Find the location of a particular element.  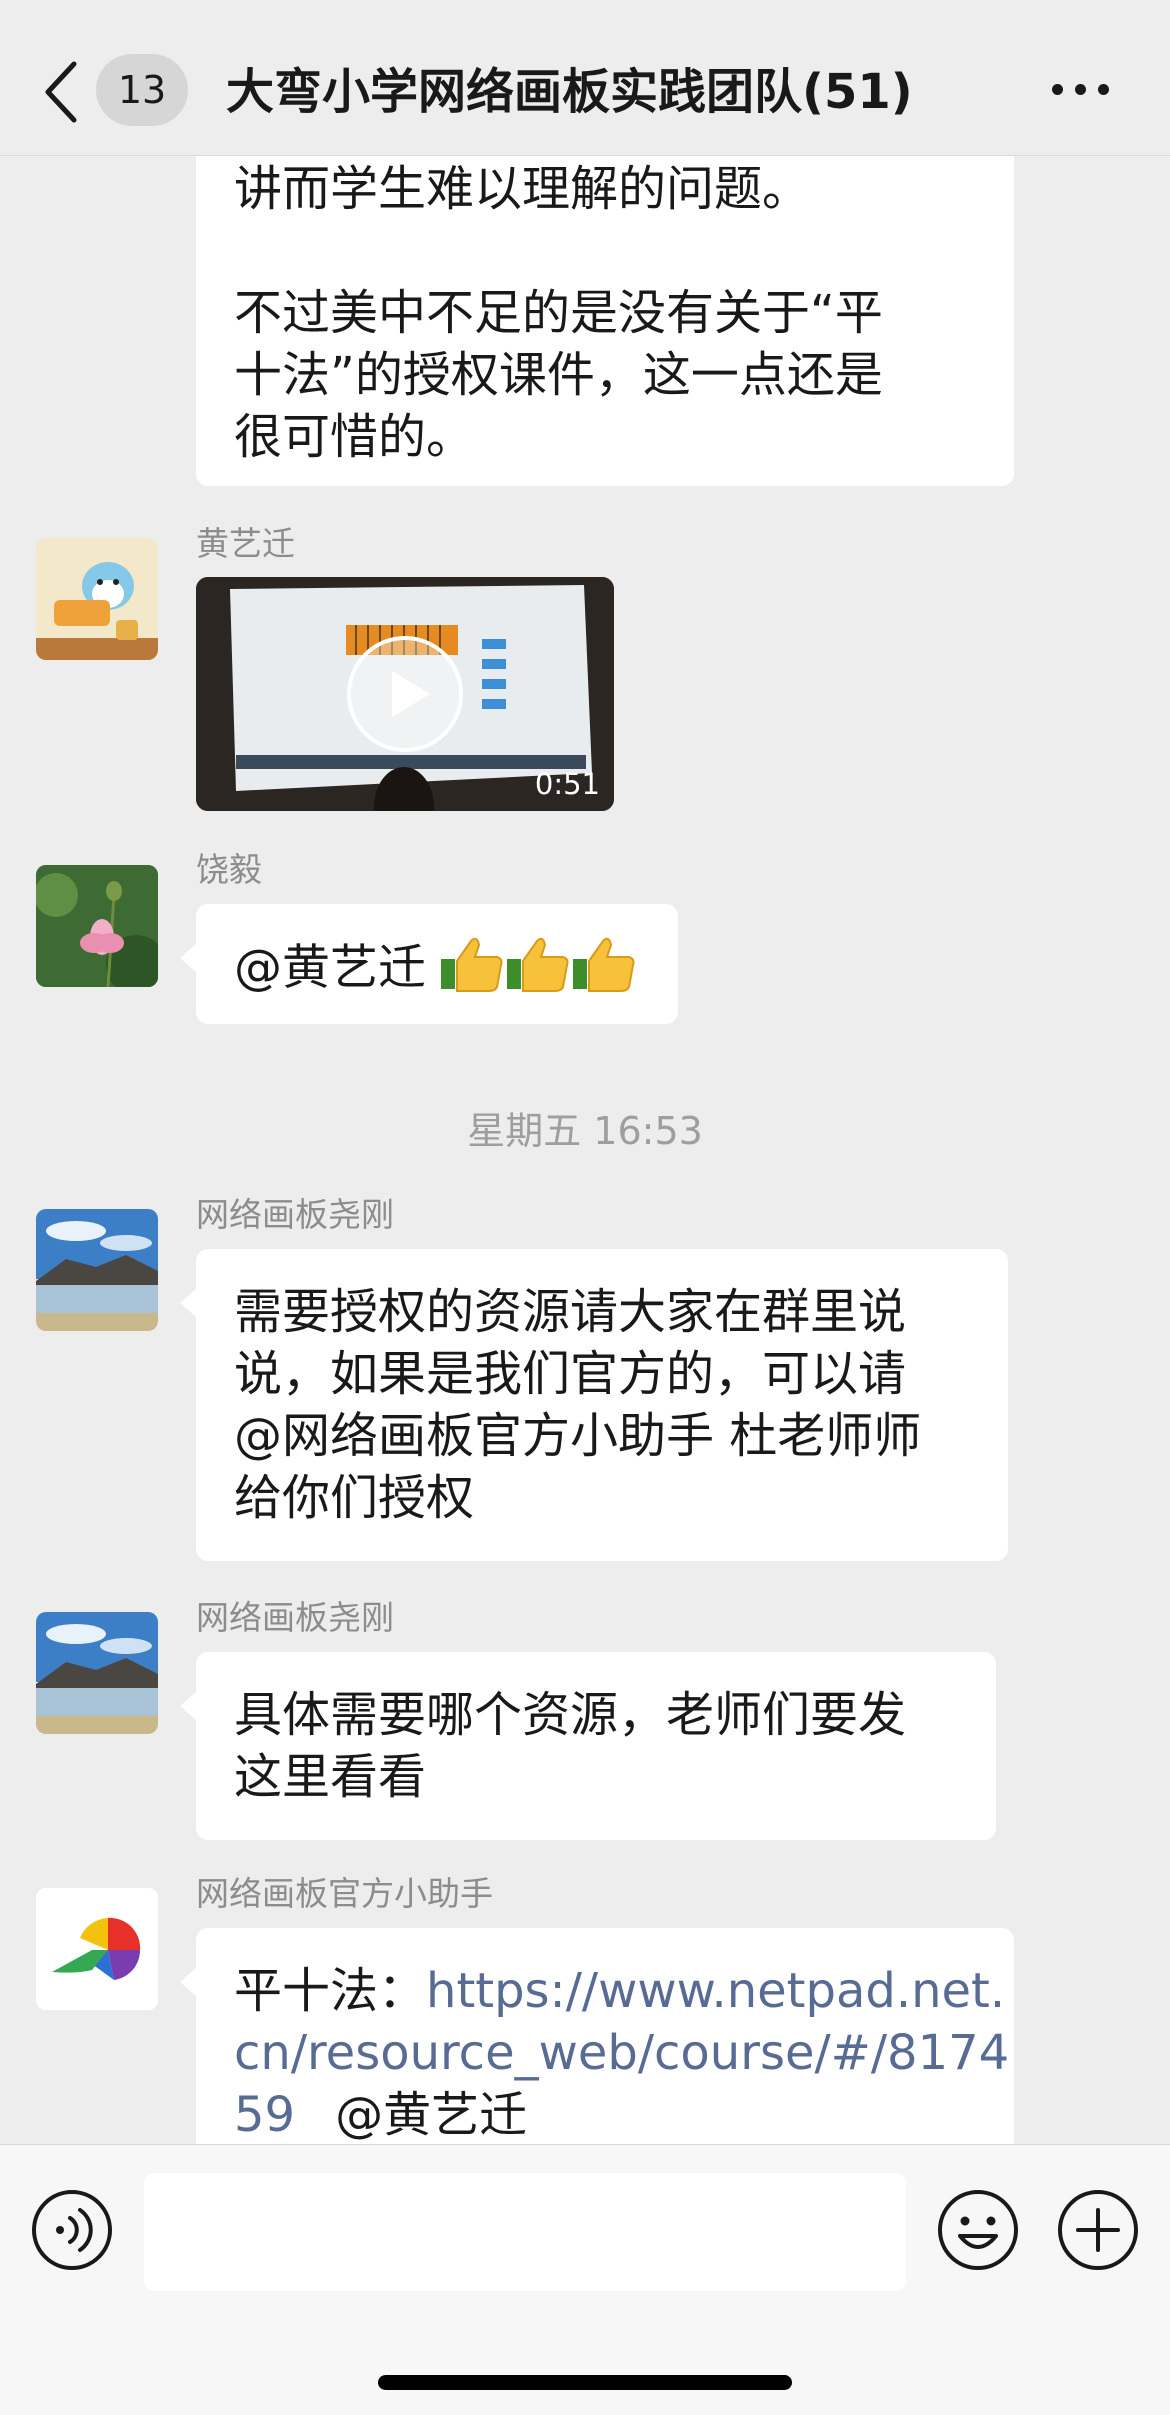

message-text-line: 需要授权的资源请大家在群里说 is located at coordinates (570, 1312).